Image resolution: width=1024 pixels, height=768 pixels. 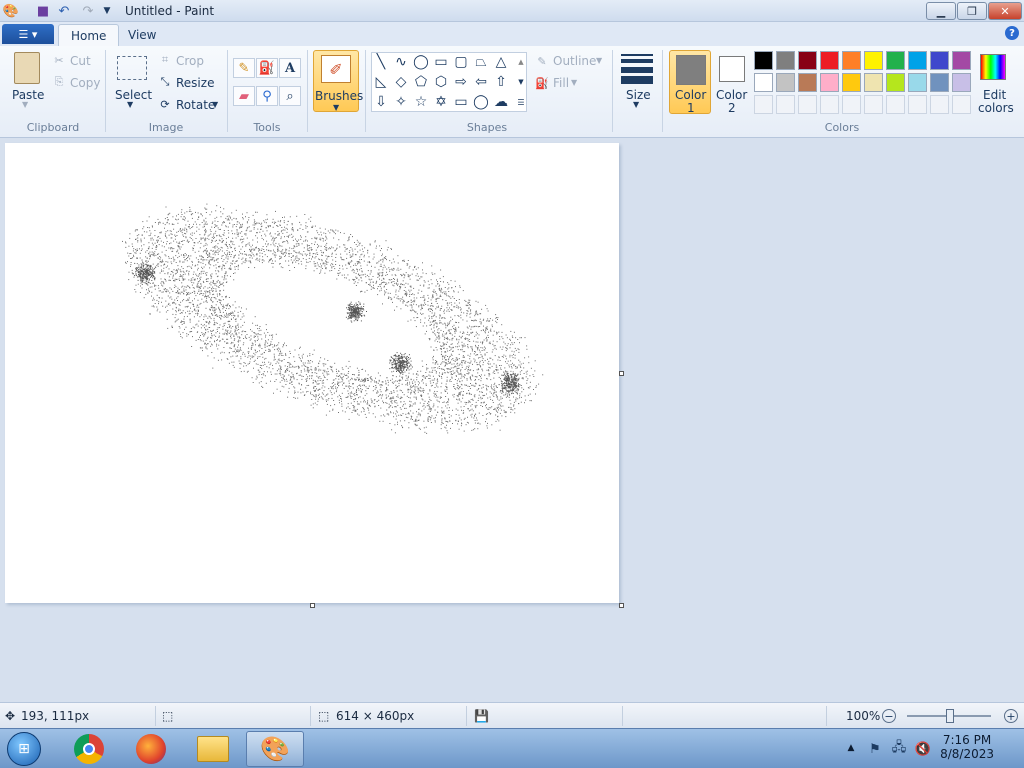 I want to click on color1-button: Color 1, so click(x=690, y=82).